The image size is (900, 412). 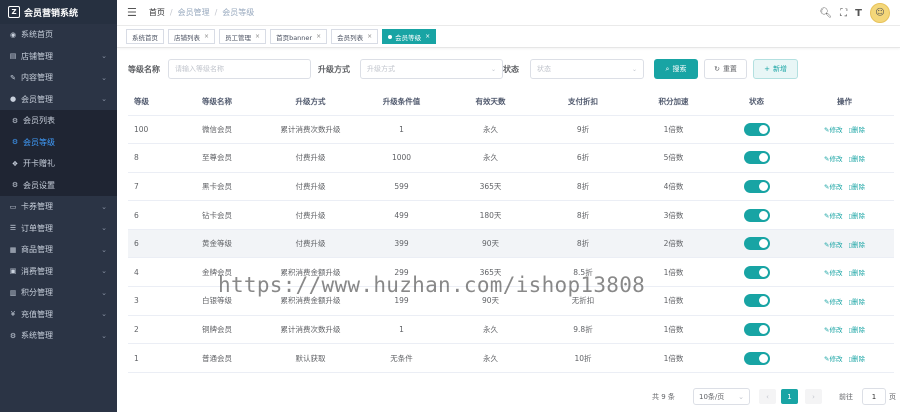 What do you see at coordinates (145, 36) in the screenshot?
I see `tab-tag: 系统首页` at bounding box center [145, 36].